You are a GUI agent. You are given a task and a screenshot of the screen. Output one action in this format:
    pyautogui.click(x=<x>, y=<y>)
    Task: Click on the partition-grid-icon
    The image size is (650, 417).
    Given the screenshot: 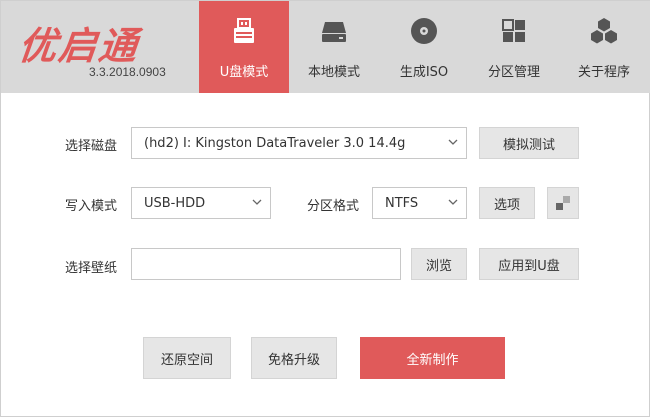 What is the action you would take?
    pyautogui.click(x=514, y=31)
    